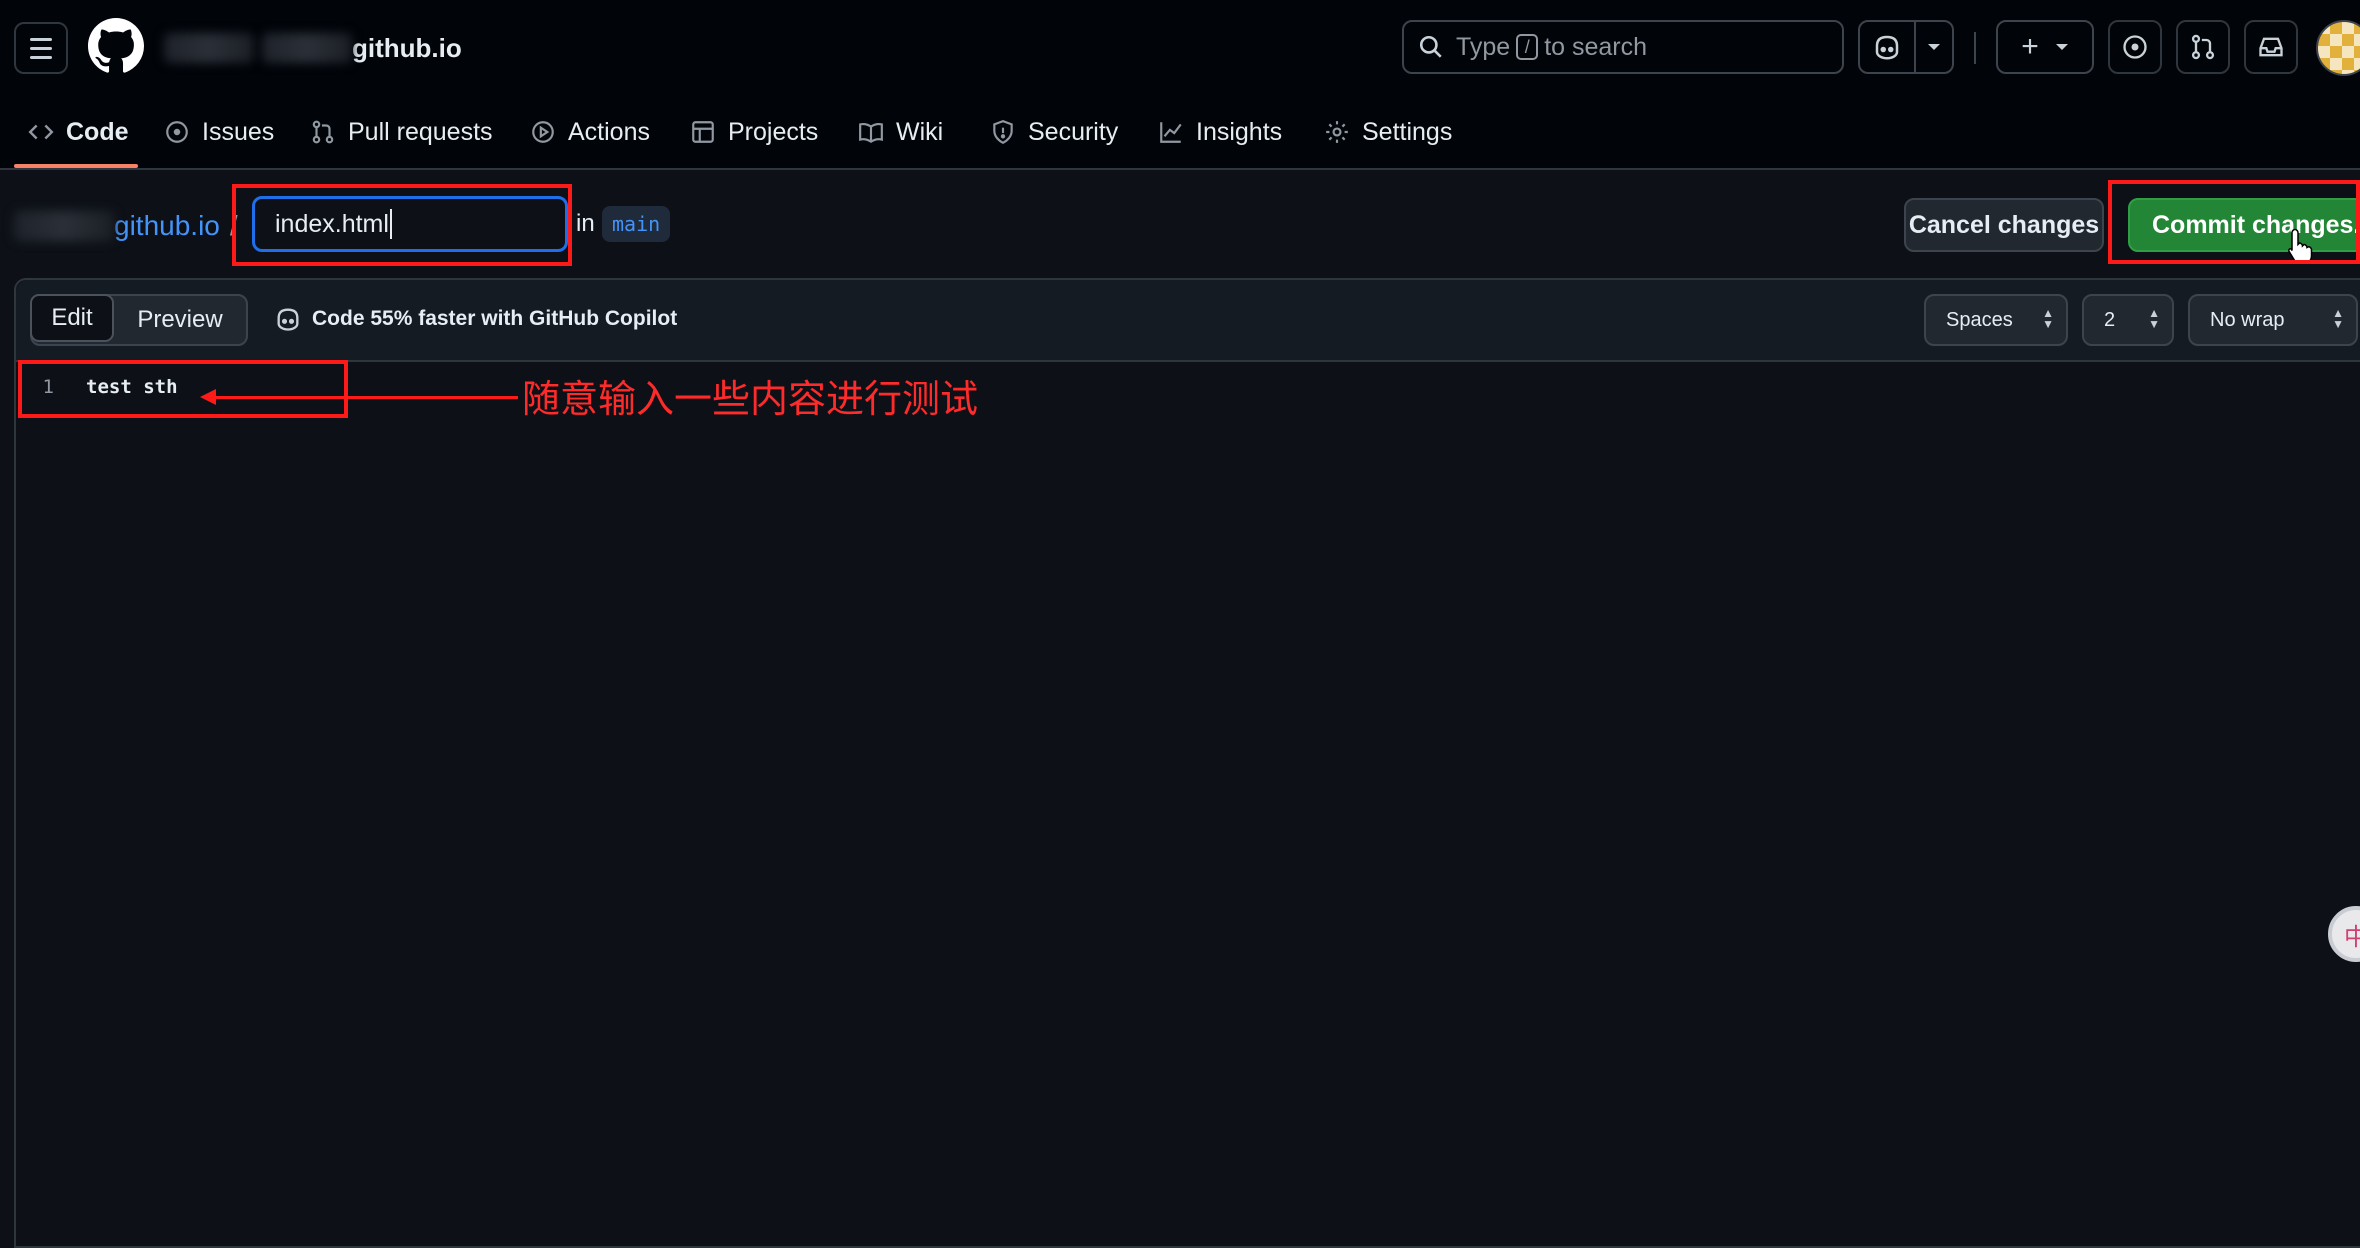 This screenshot has width=2360, height=1248. What do you see at coordinates (750, 399) in the screenshot?
I see `annotation-text: 随意输入一些内容进行测试` at bounding box center [750, 399].